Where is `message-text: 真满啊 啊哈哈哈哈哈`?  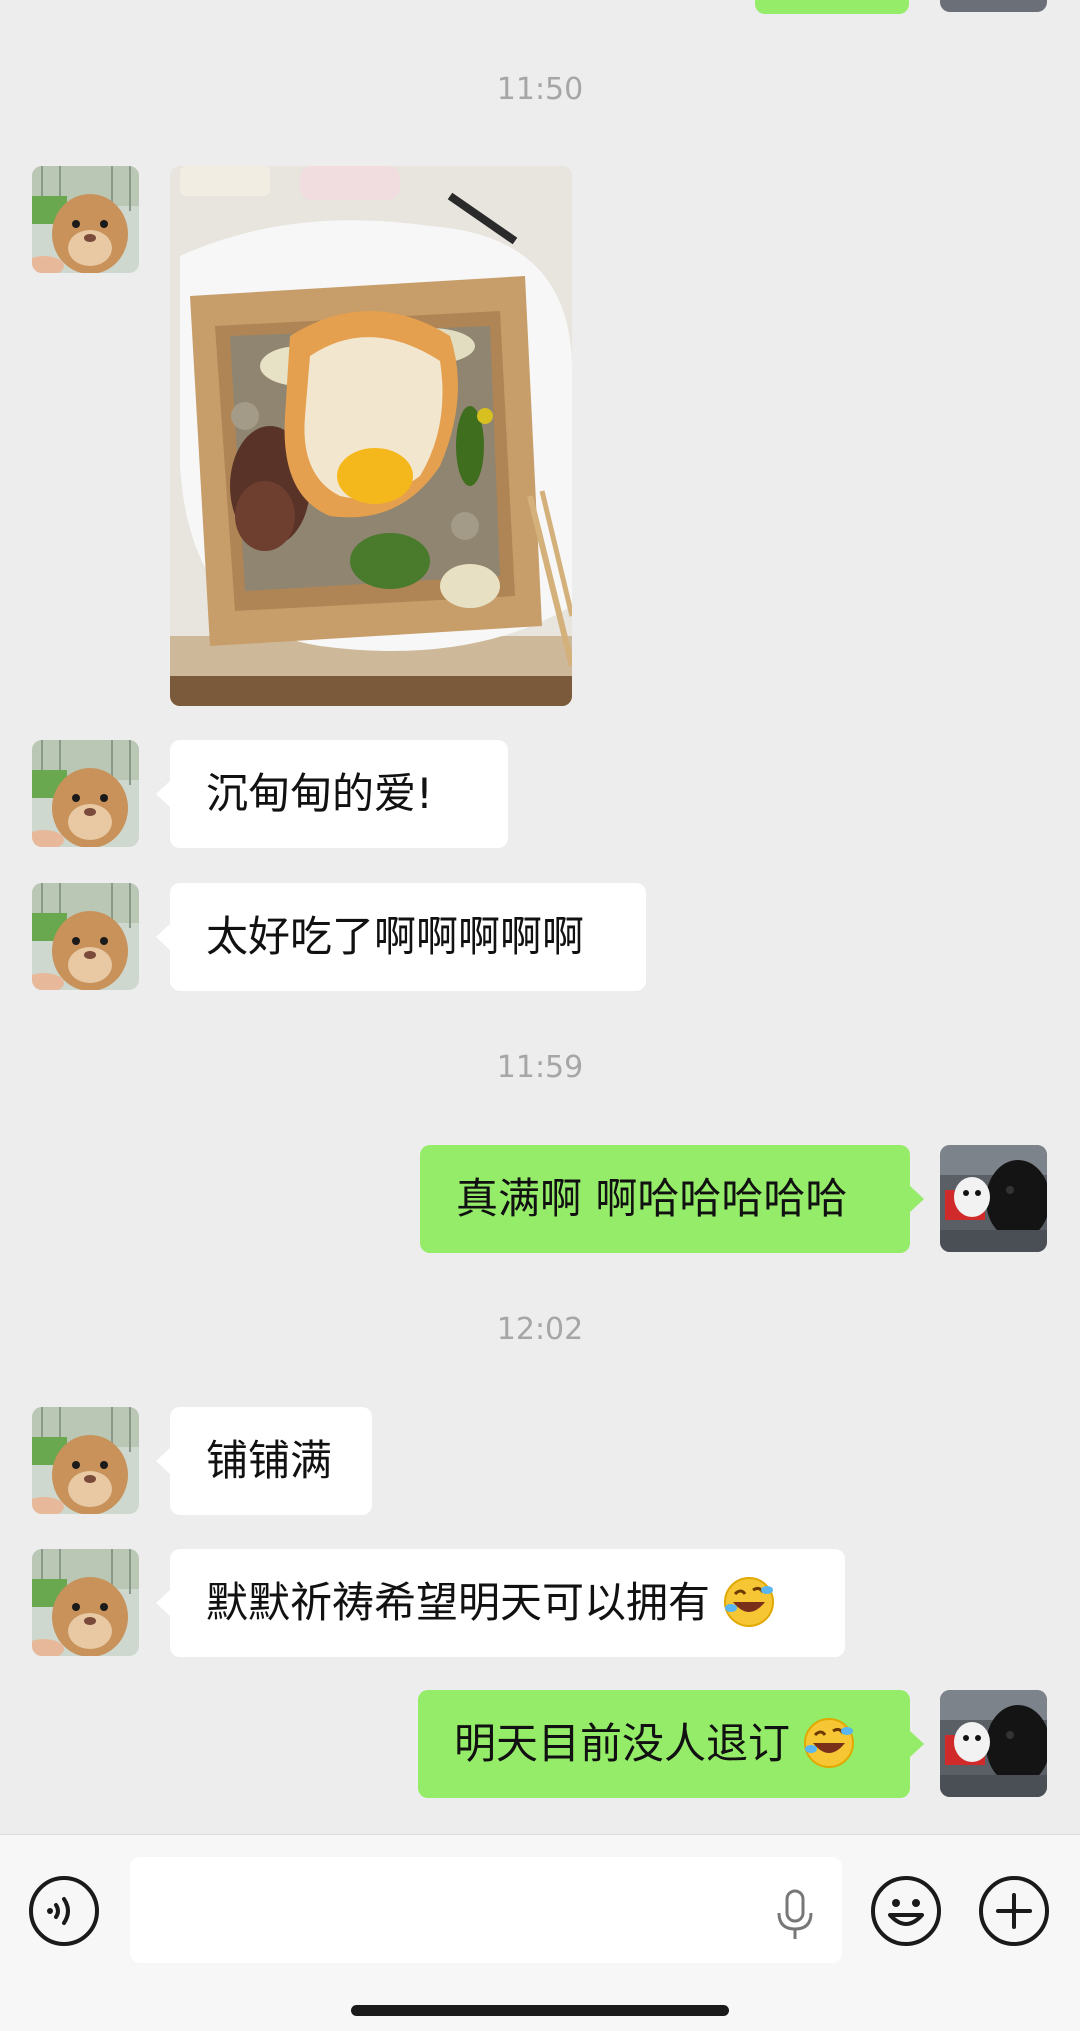 message-text: 真满啊 啊哈哈哈哈哈 is located at coordinates (652, 1198).